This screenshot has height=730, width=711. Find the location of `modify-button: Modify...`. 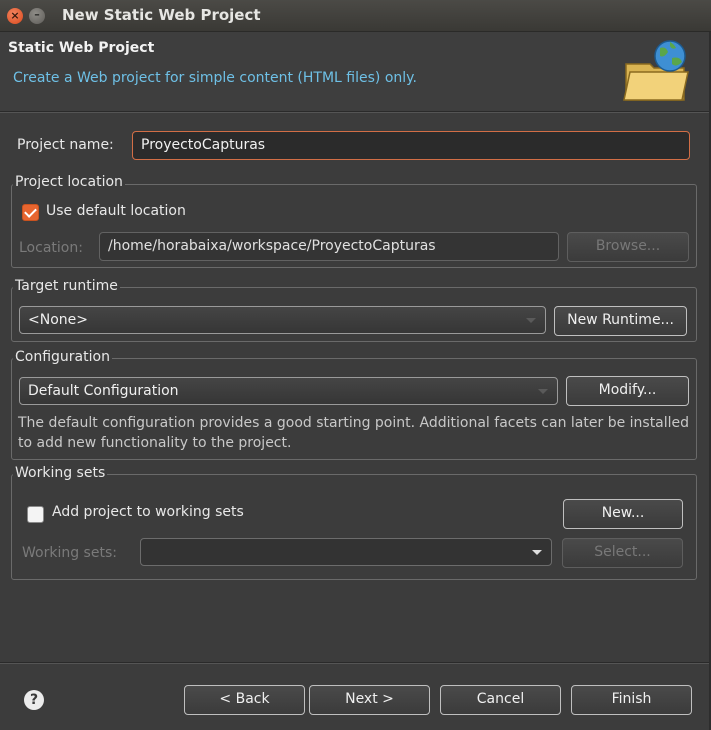

modify-button: Modify... is located at coordinates (627, 391).